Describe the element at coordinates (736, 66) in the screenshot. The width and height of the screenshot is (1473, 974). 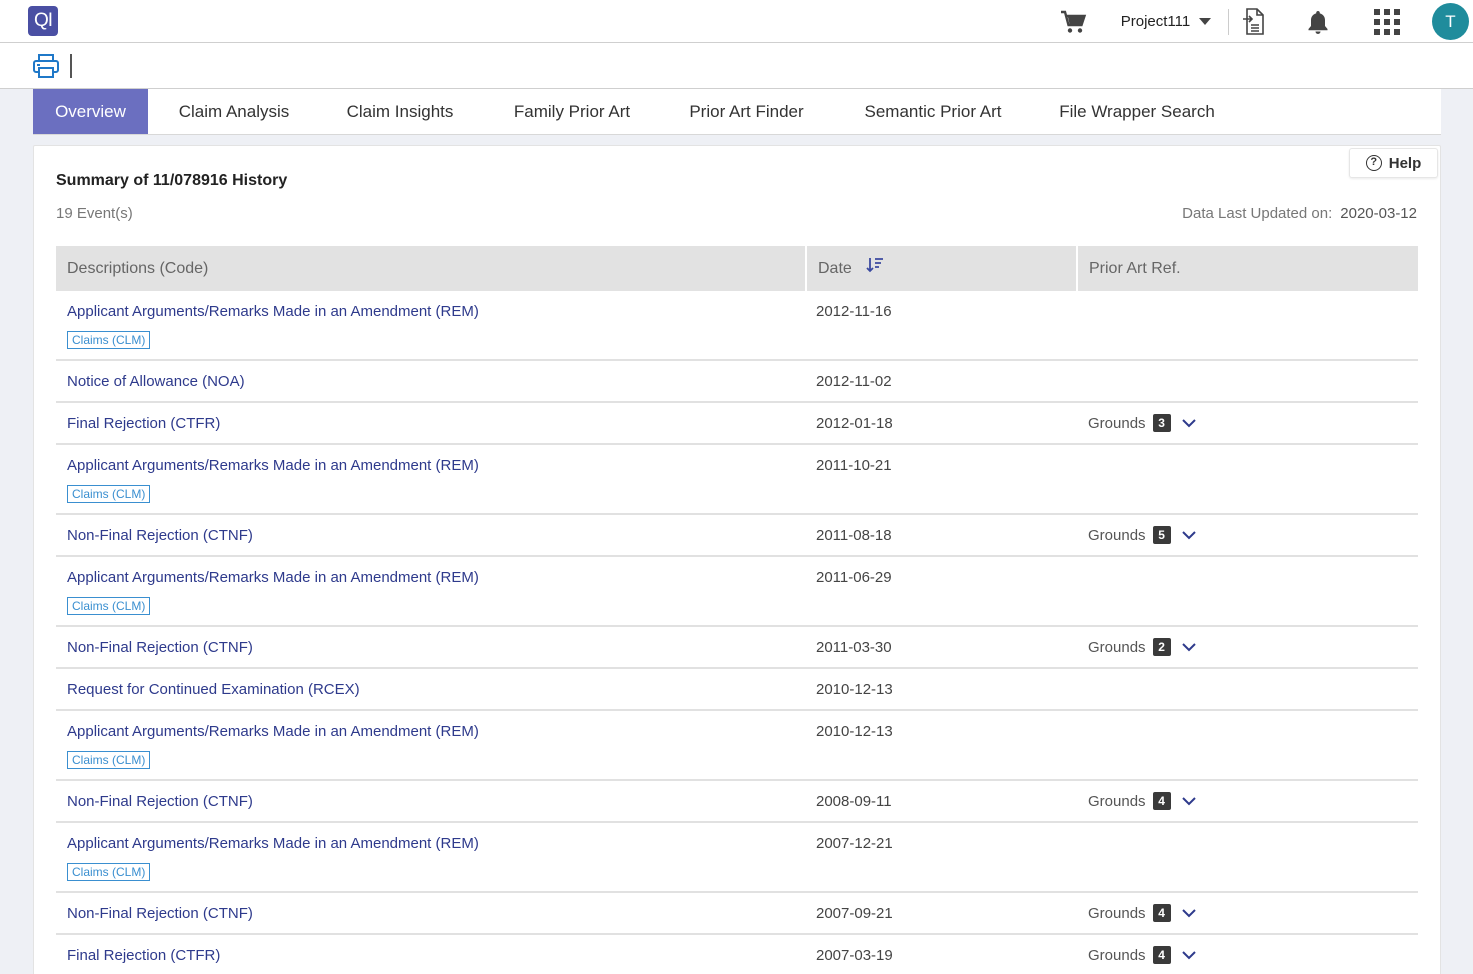
I see `toolbar` at that location.